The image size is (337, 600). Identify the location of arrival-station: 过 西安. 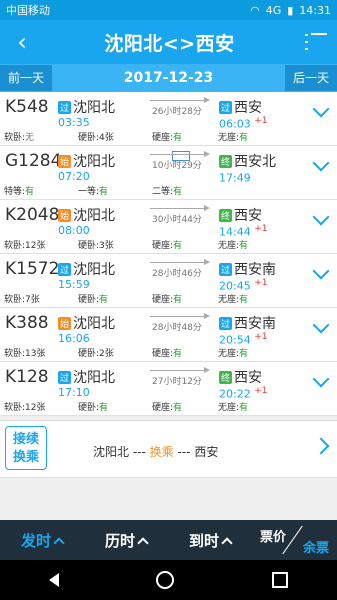
(240, 107).